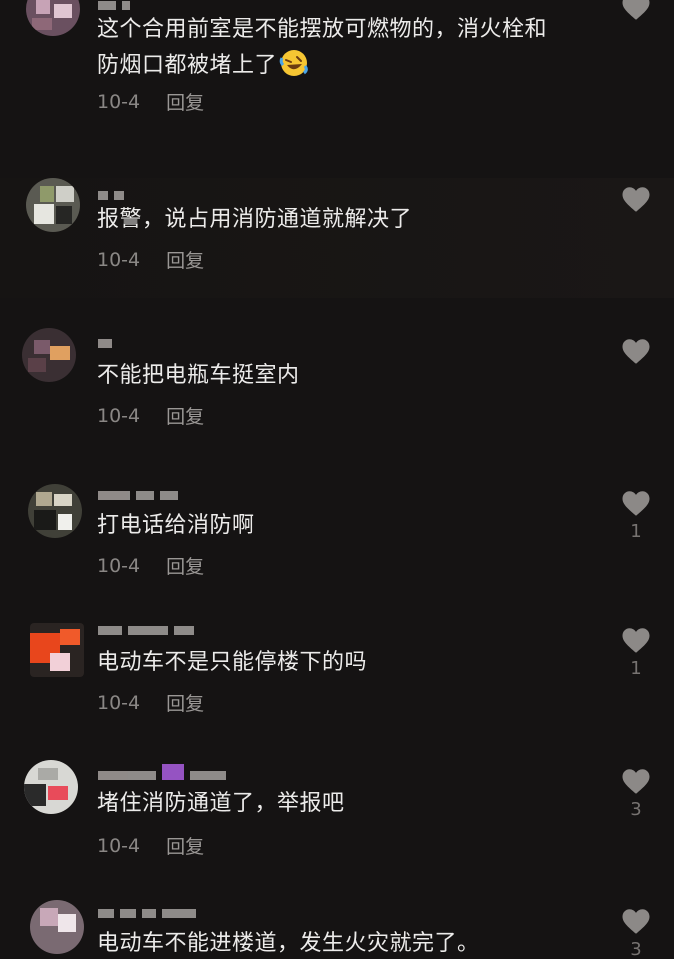  What do you see at coordinates (345, 48) in the screenshot?
I see `comment-text: 这个合用前室是不能摆放可燃物的，消火栓和 防烟口都被堵上了` at bounding box center [345, 48].